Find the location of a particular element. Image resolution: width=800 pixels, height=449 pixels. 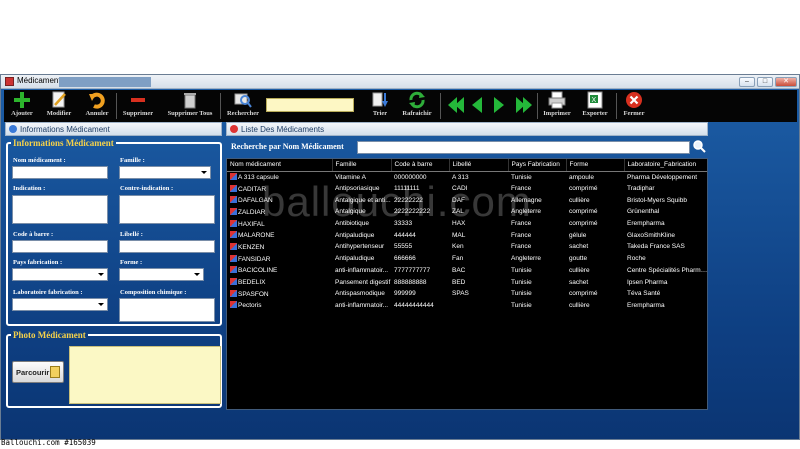

rafraichir-button: Rafraichir is located at coordinates (417, 104).